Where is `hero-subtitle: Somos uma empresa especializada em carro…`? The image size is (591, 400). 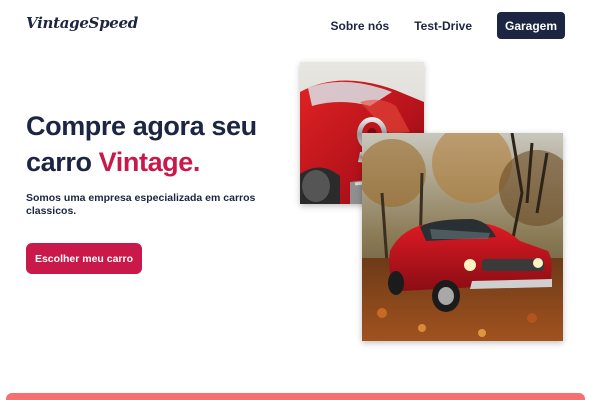 hero-subtitle: Somos uma empresa especializada em carro… is located at coordinates (141, 204).